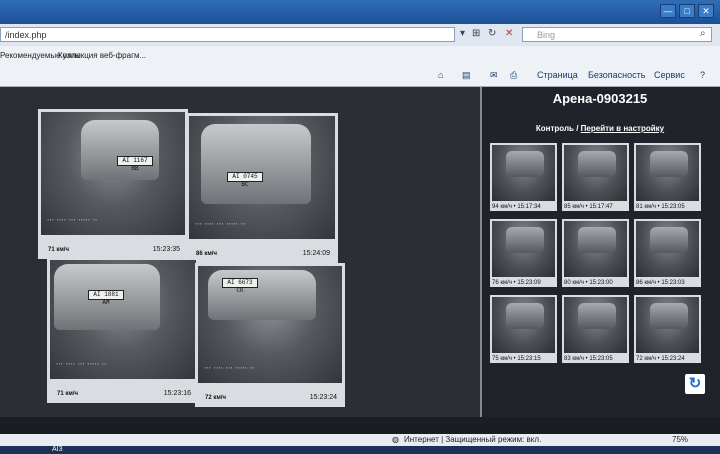 This screenshot has height=454, width=720. I want to click on thumbnail-caption: 83 км/ч • 15:23:05, so click(588, 359).